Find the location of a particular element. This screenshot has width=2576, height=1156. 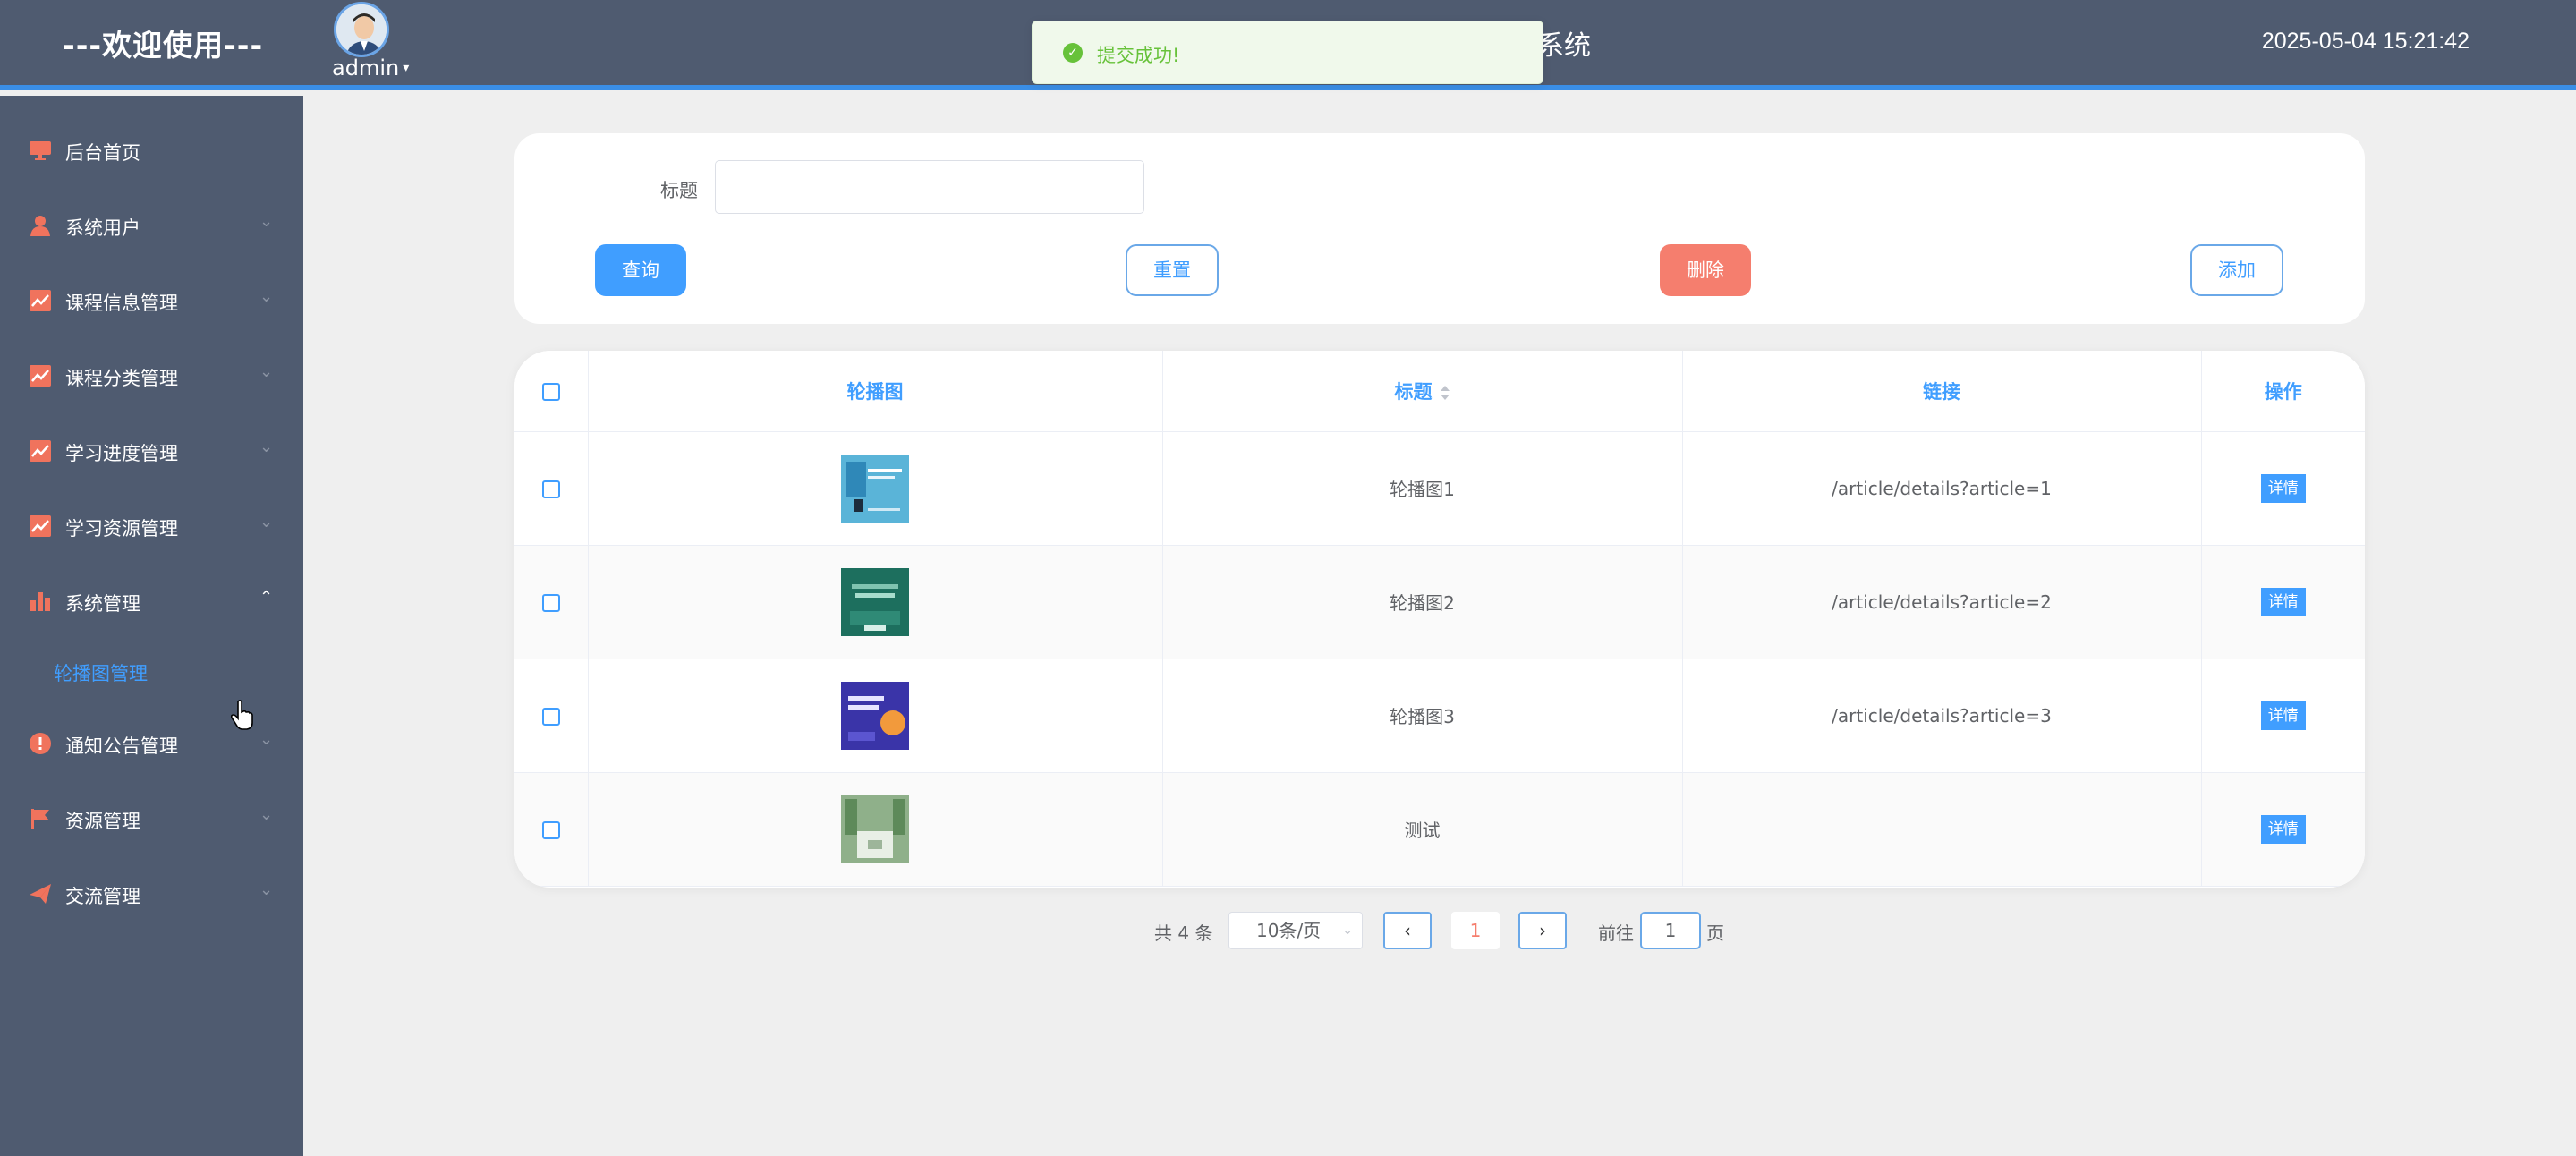

success-toast: ✓ 提交成功! is located at coordinates (1287, 52).